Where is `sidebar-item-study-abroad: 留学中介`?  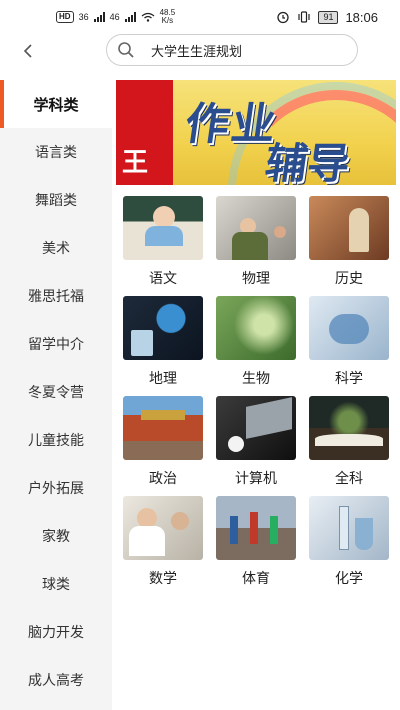 sidebar-item-study-abroad: 留学中介 is located at coordinates (56, 344).